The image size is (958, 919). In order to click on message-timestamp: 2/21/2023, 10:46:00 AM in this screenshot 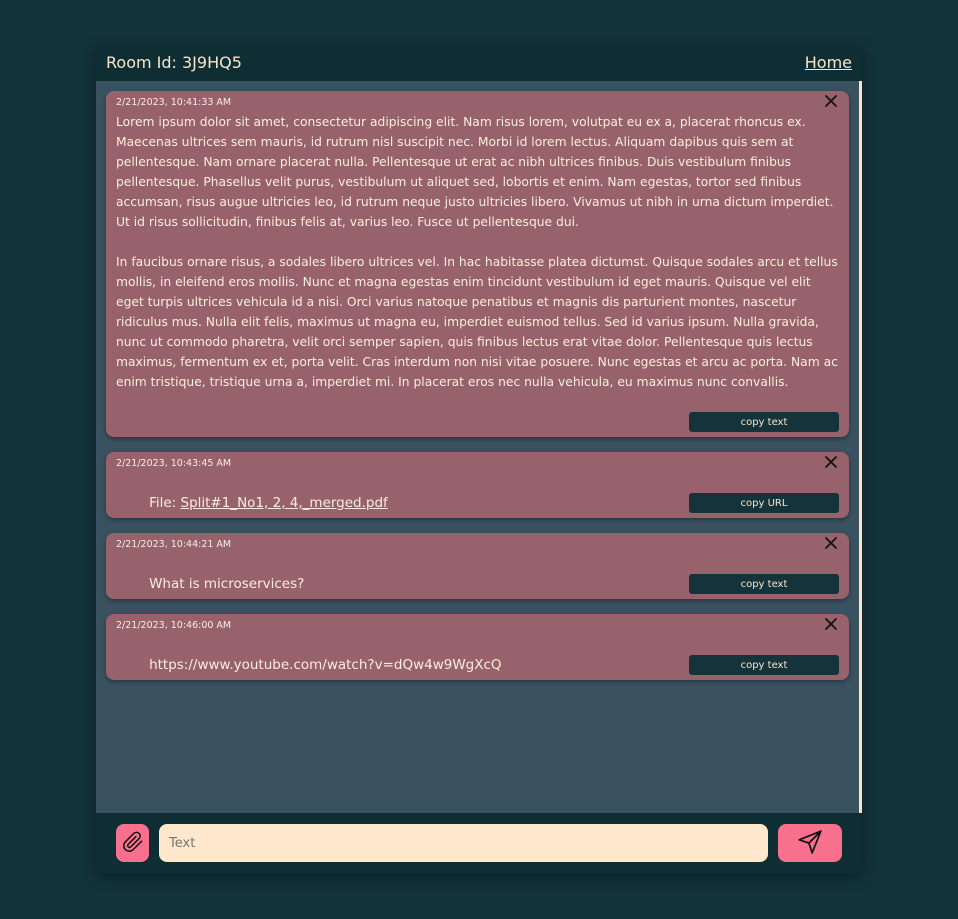, I will do `click(174, 625)`.